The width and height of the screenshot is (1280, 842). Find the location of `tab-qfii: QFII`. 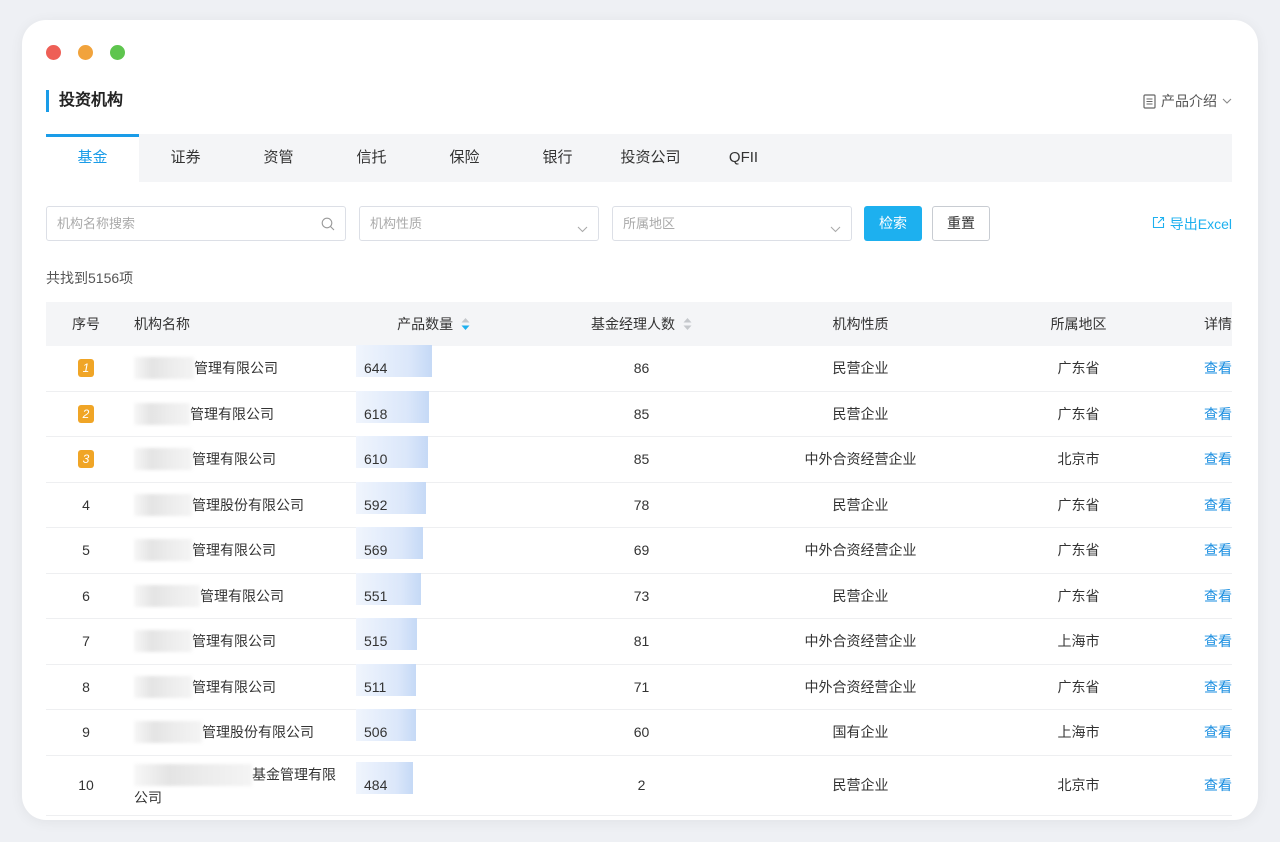

tab-qfii: QFII is located at coordinates (743, 158).